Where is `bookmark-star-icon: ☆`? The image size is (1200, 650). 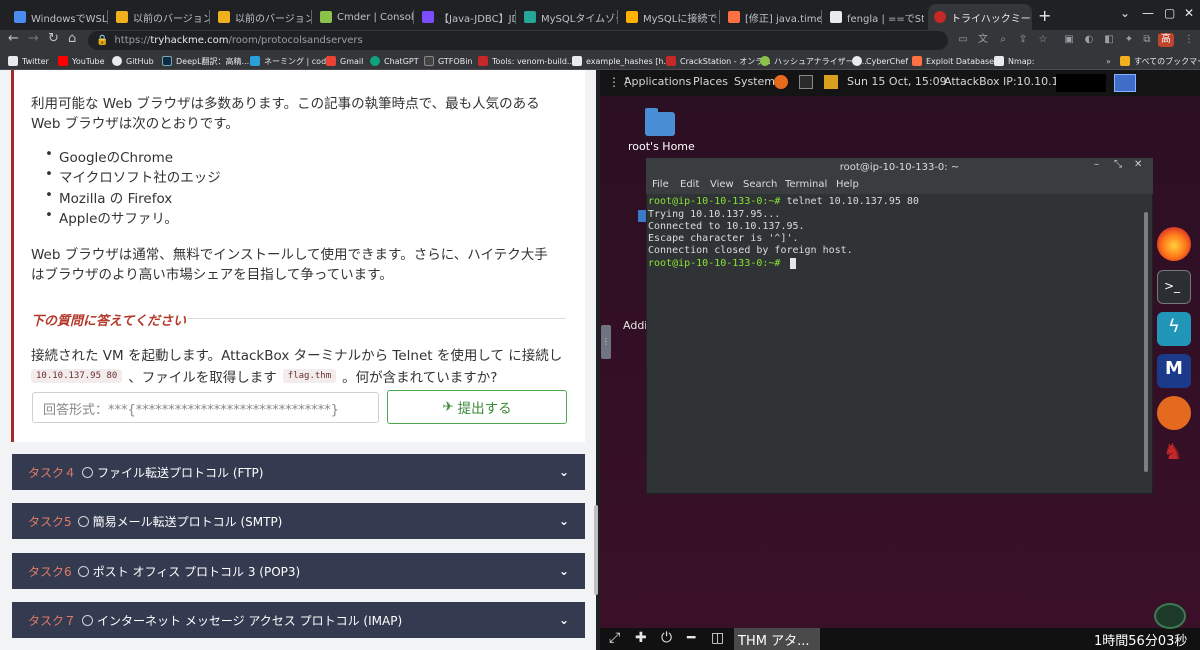
bookmark-star-icon: ☆ is located at coordinates (1043, 40).